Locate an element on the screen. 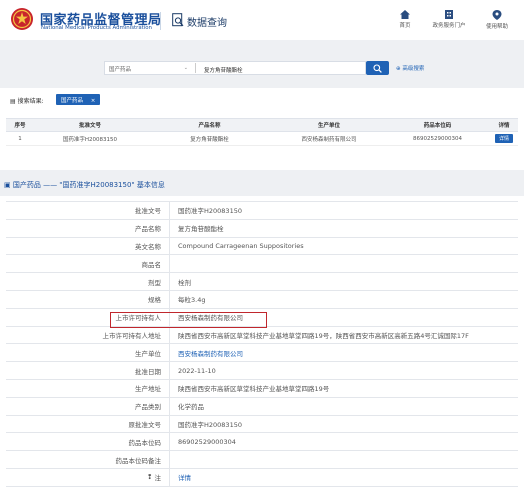 The width and height of the screenshot is (524, 500). detail-row: ❢ 注详情 is located at coordinates (262, 477).